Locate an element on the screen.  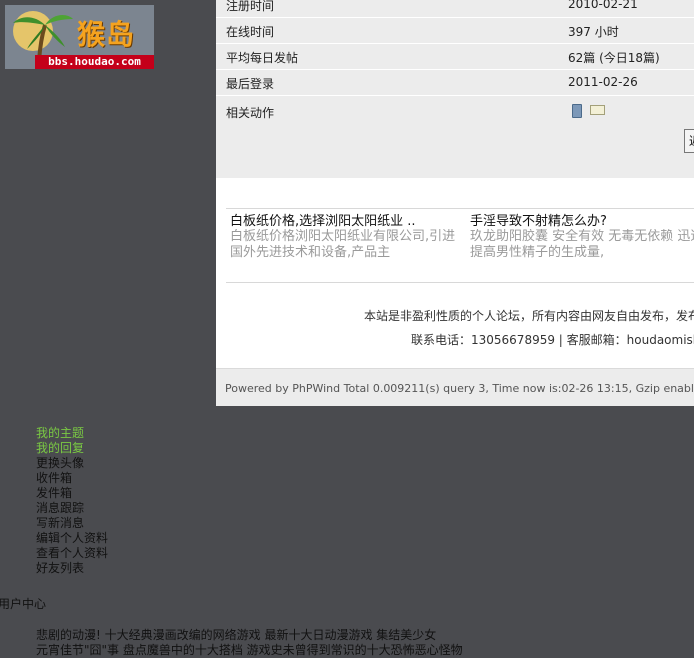
ad-title: 白板纸价格,选择浏阳太阳纸业 .. is located at coordinates (347, 219).